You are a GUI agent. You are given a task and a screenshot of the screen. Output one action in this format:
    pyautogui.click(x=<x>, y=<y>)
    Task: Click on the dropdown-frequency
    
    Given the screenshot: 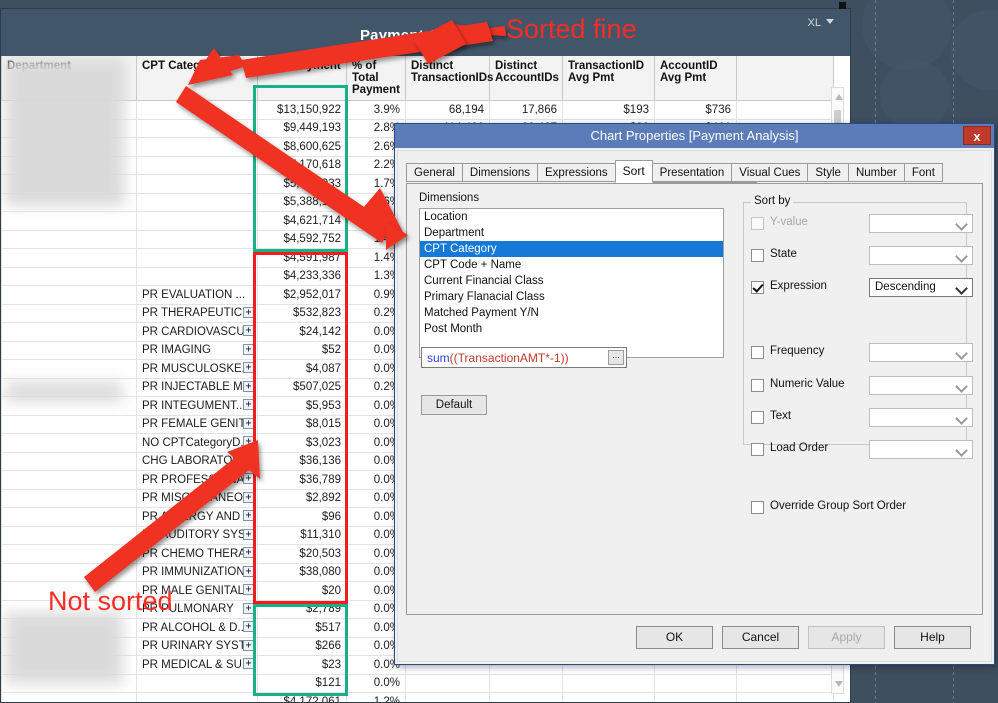 What is the action you would take?
    pyautogui.click(x=921, y=352)
    